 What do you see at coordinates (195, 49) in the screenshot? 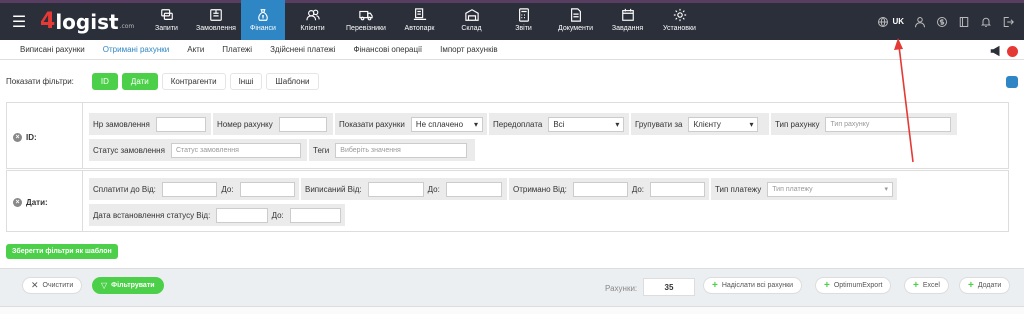
I see `subnav-acts: Акти` at bounding box center [195, 49].